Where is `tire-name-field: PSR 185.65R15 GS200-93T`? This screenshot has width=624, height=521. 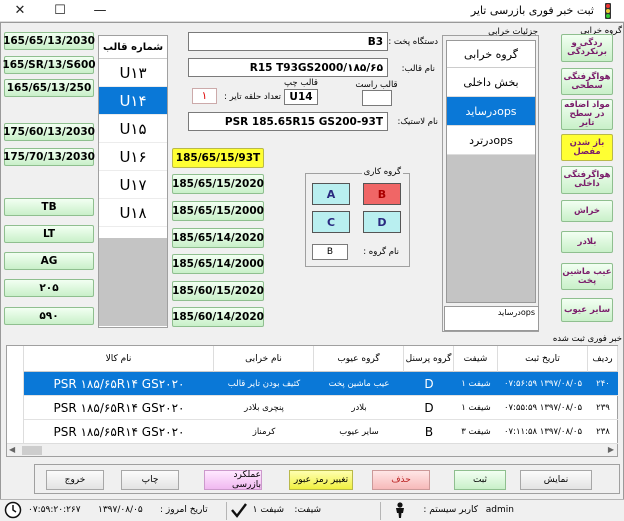
tire-name-field: PSR 185.65R15 GS200-93T is located at coordinates (288, 121).